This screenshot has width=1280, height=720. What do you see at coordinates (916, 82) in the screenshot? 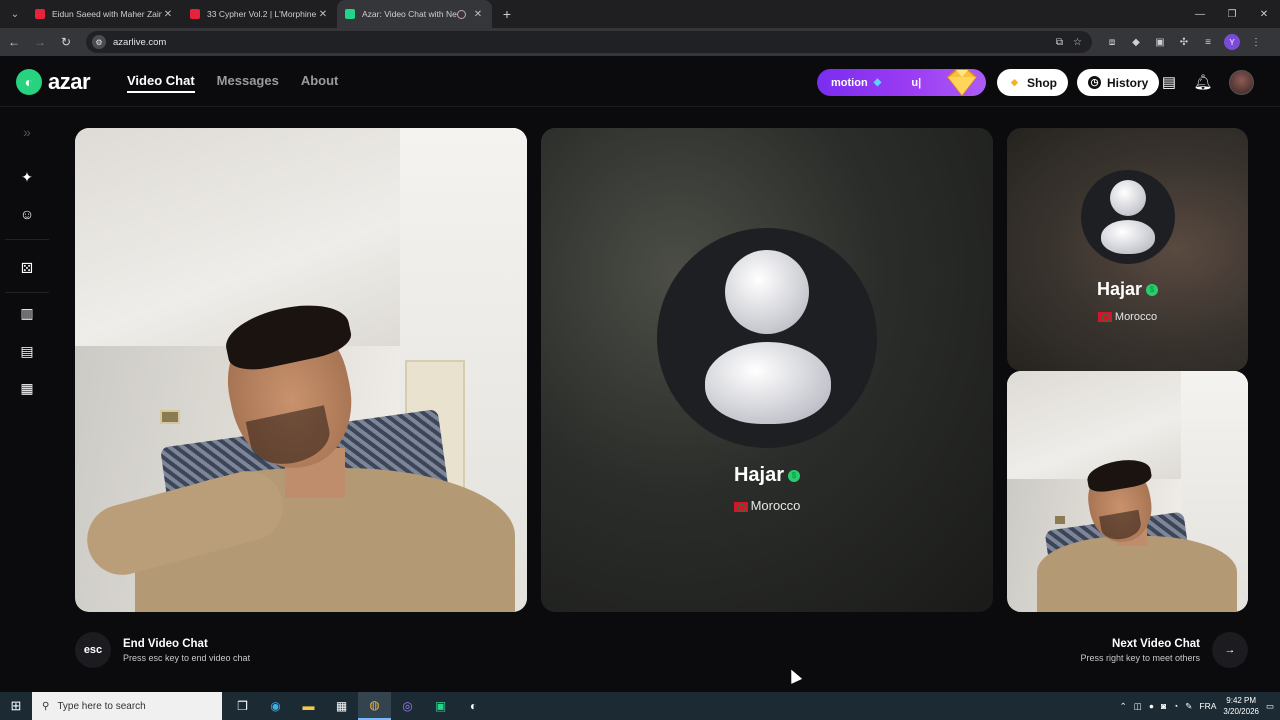
I see `promo-text-tail: u|` at bounding box center [916, 82].